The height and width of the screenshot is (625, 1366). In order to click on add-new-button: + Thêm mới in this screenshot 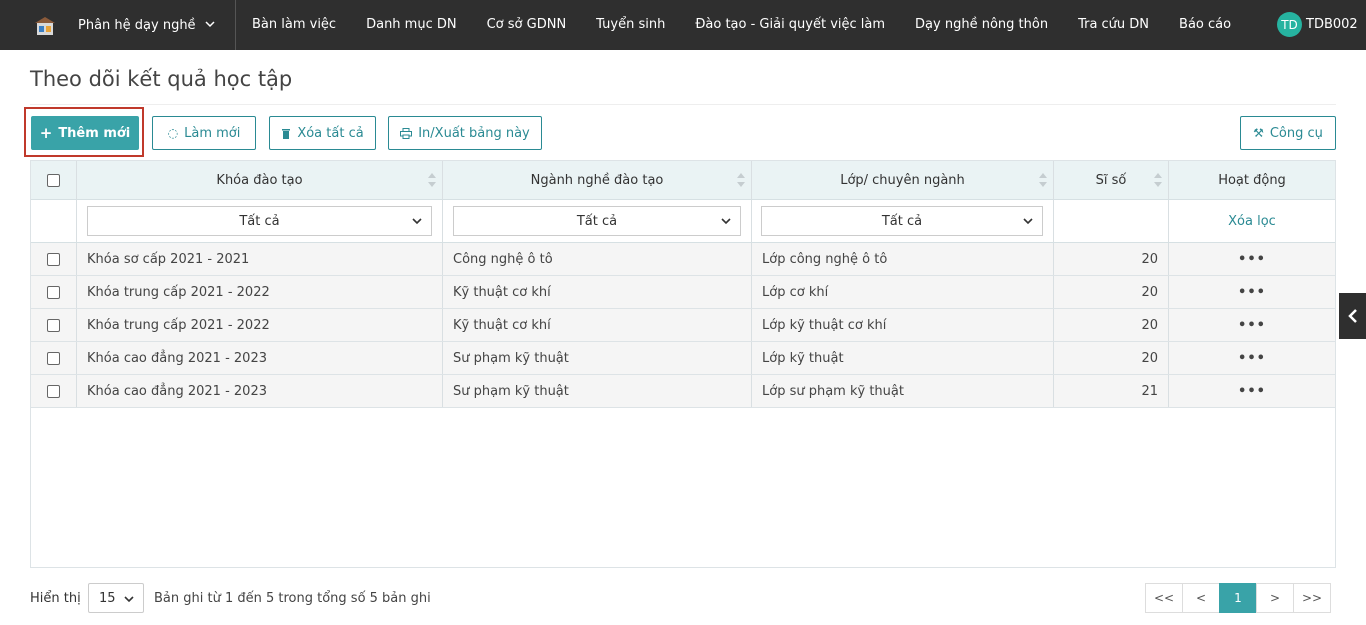, I will do `click(85, 133)`.